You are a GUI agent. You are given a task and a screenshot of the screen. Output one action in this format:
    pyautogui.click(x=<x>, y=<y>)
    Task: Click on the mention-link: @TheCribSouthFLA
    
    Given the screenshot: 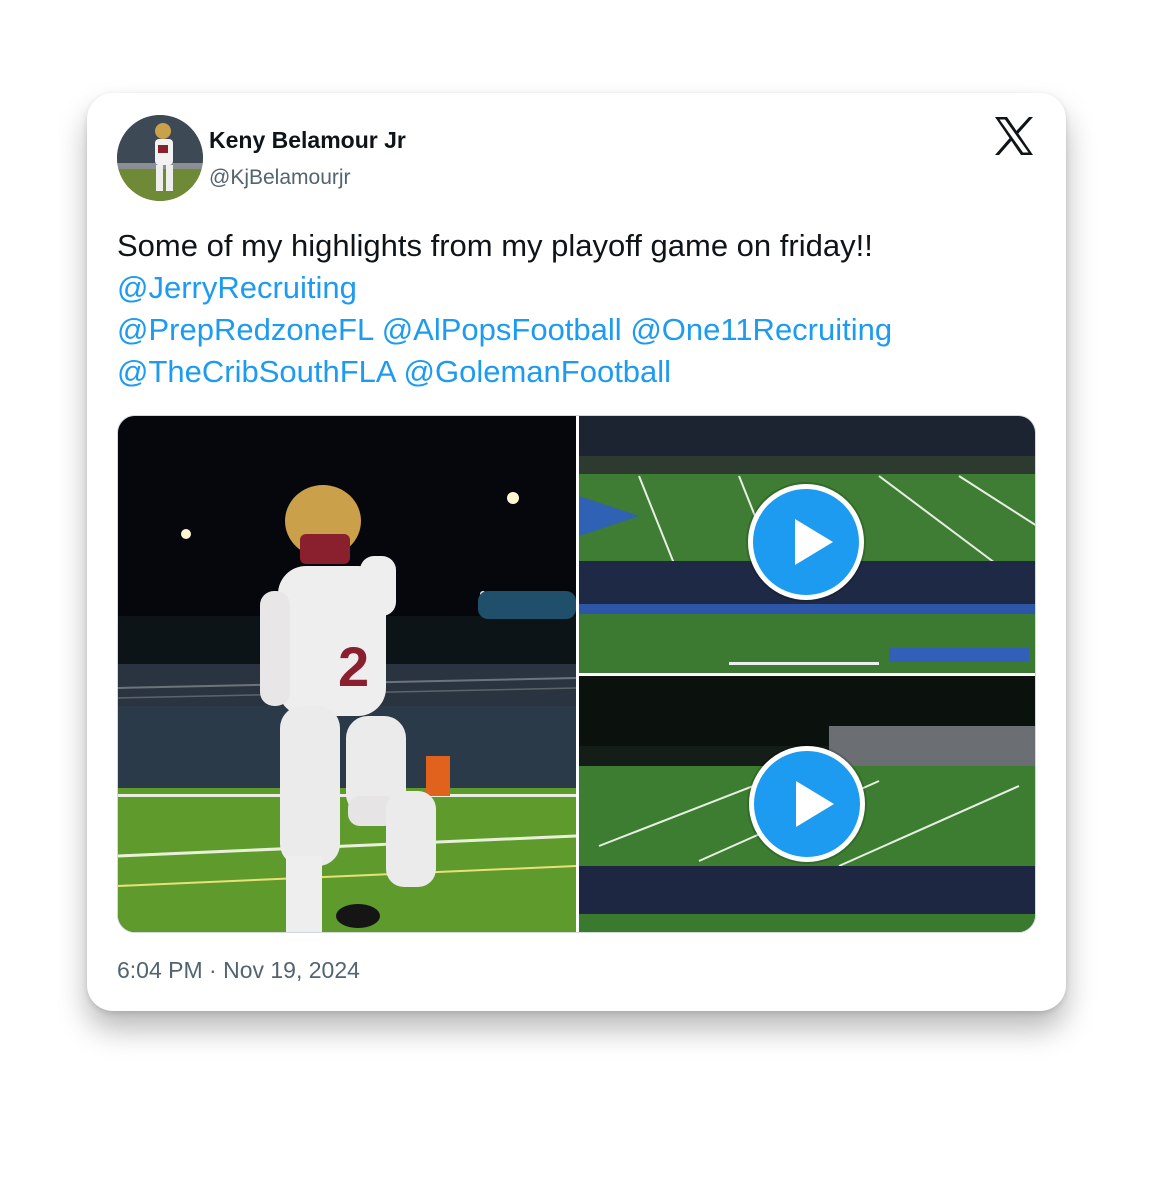 What is the action you would take?
    pyautogui.click(x=256, y=371)
    